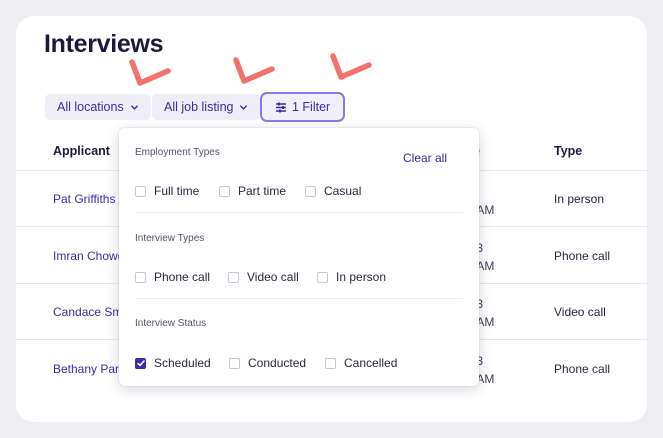  Describe the element at coordinates (281, 107) in the screenshot. I see `sliders-icon` at that location.